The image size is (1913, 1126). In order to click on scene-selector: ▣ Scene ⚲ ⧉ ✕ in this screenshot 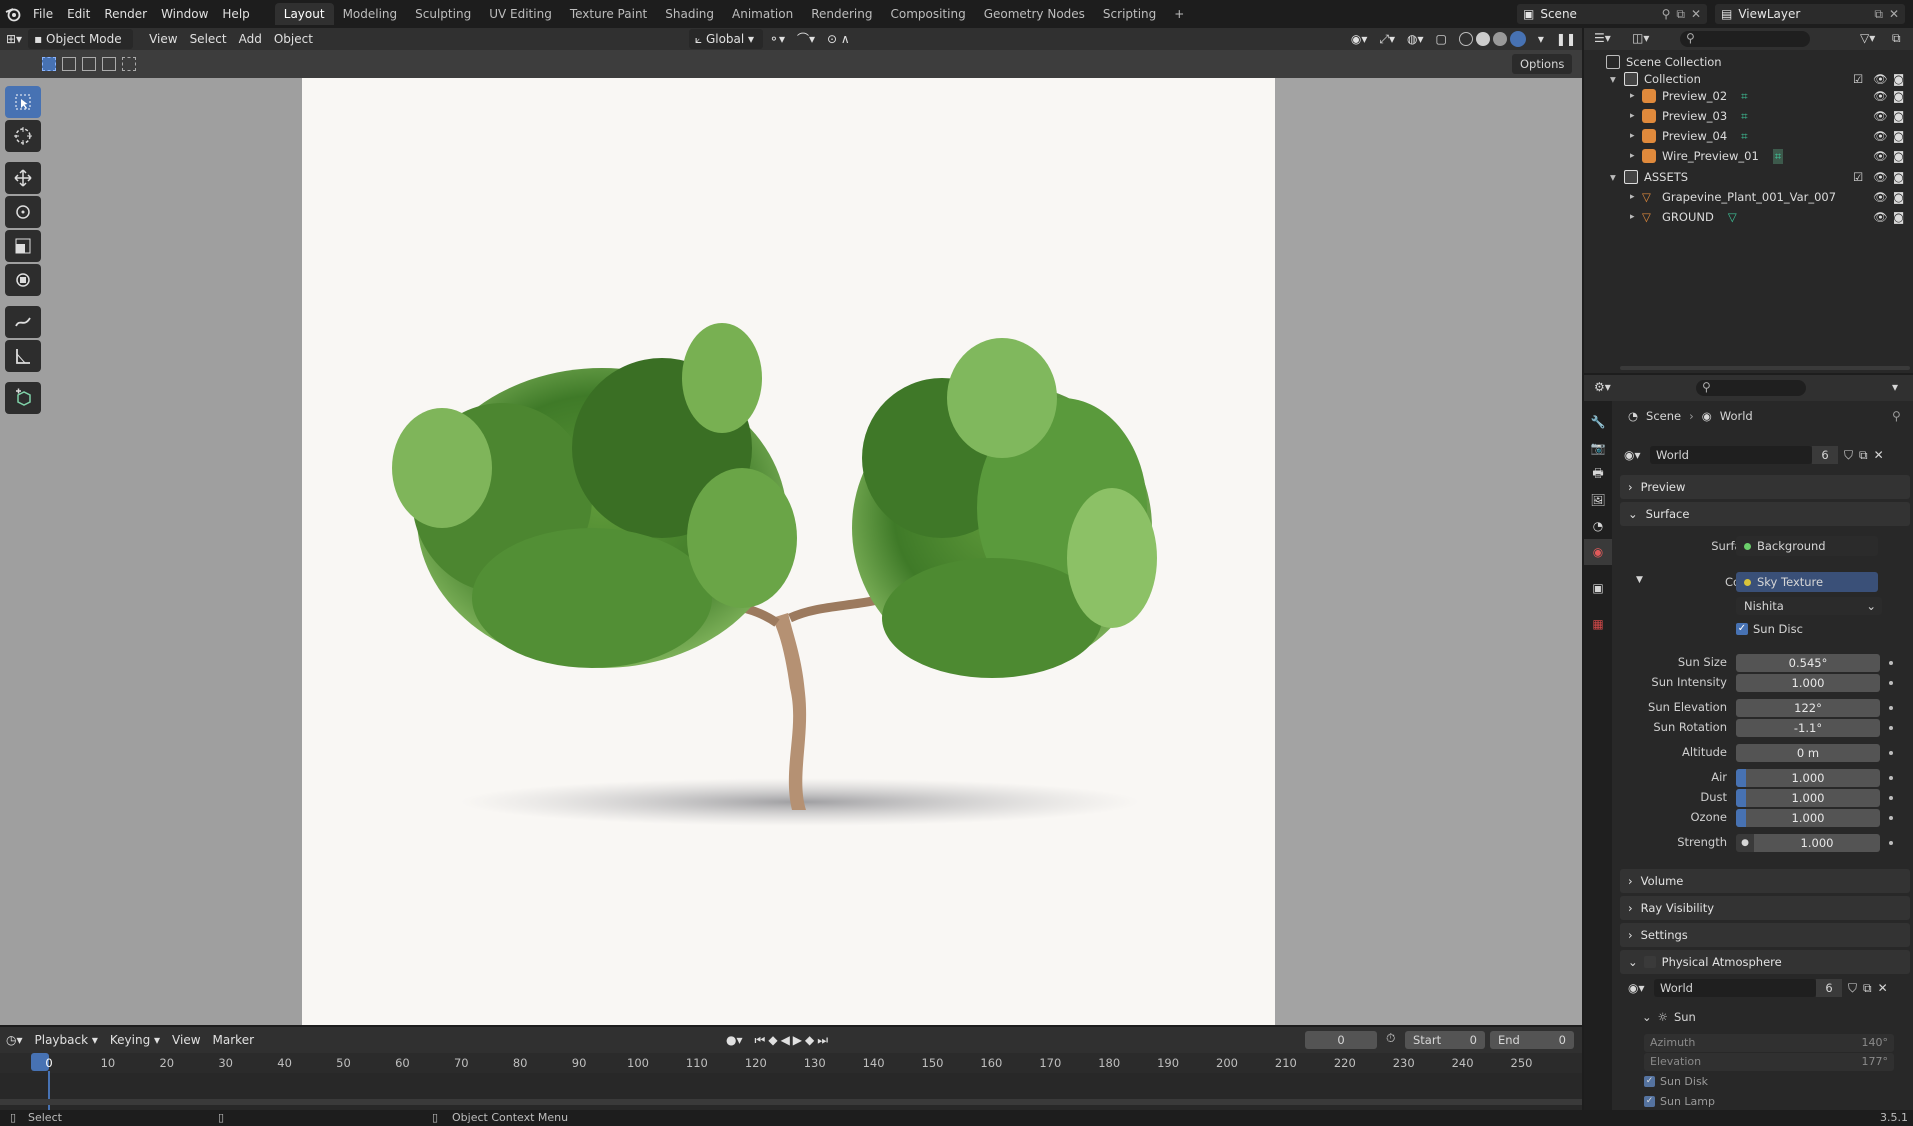, I will do `click(1612, 14)`.